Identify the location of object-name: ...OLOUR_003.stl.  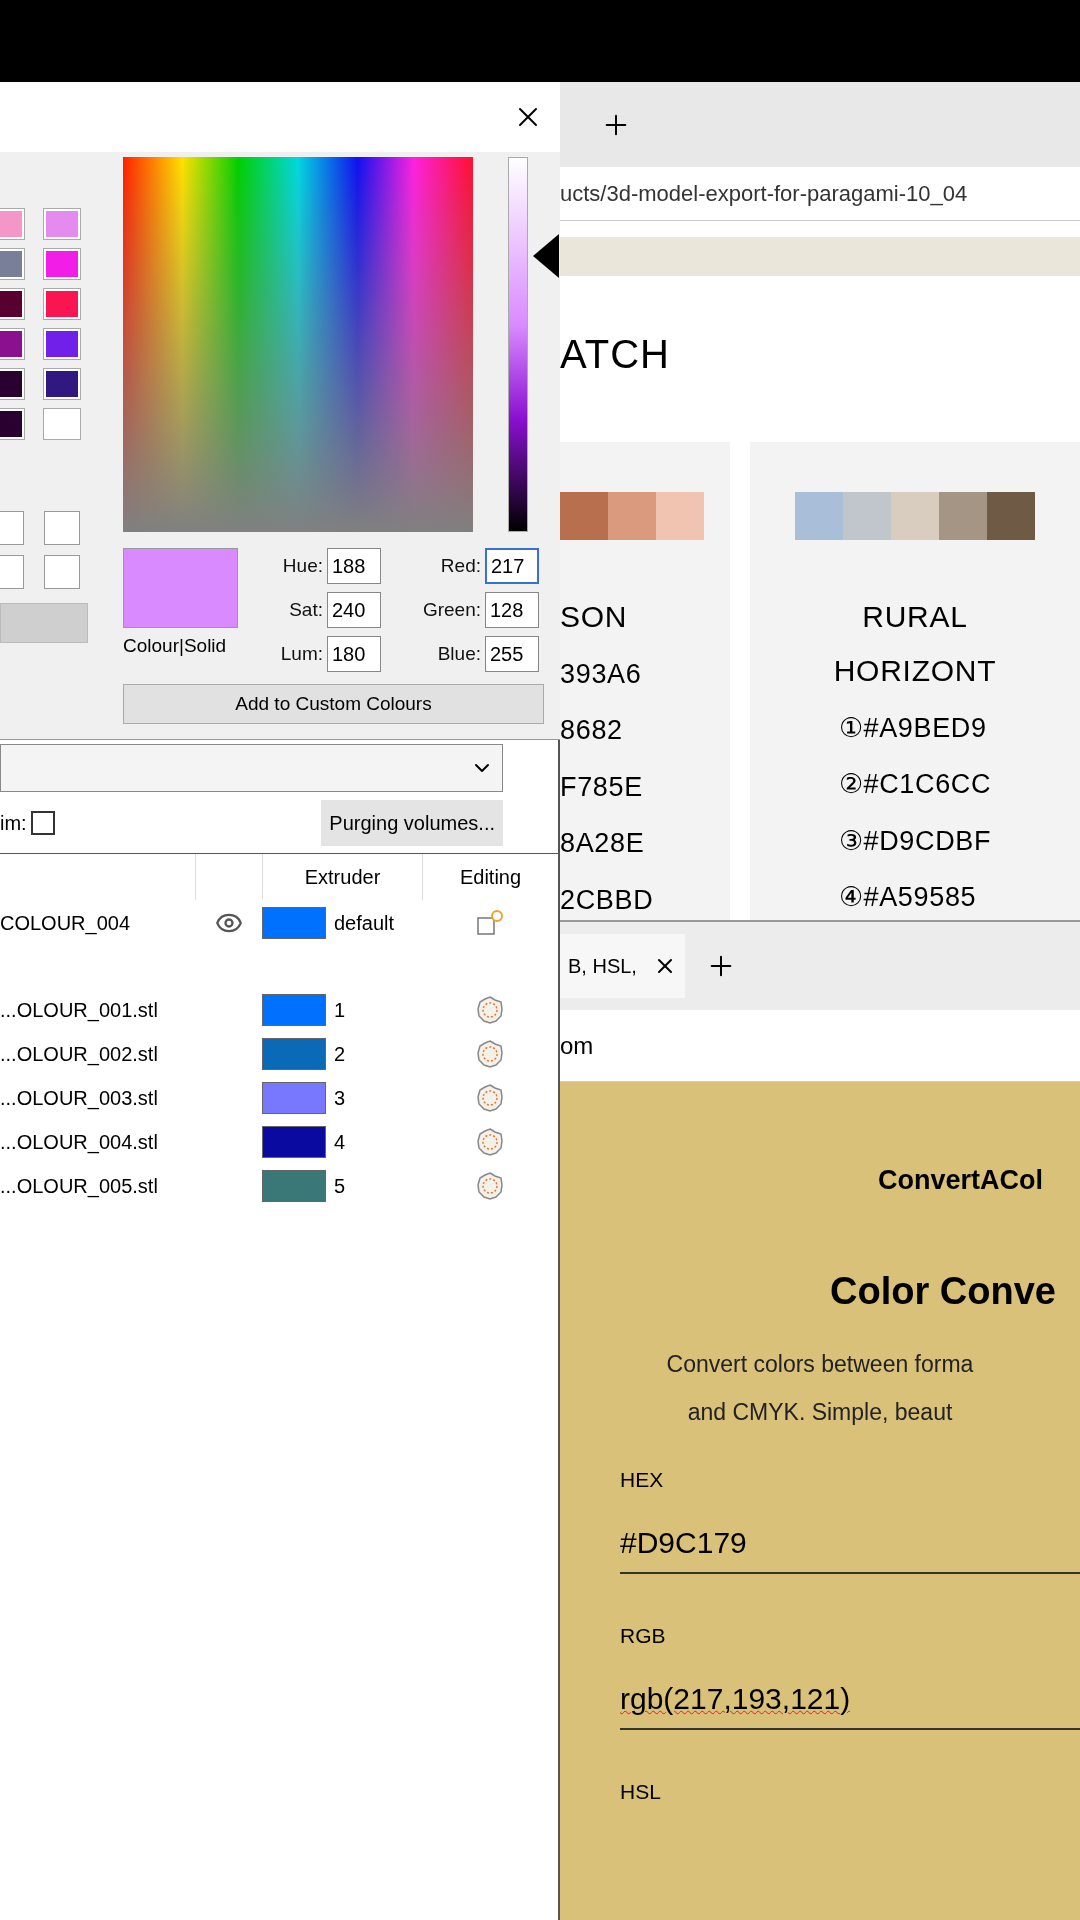
(97, 1098).